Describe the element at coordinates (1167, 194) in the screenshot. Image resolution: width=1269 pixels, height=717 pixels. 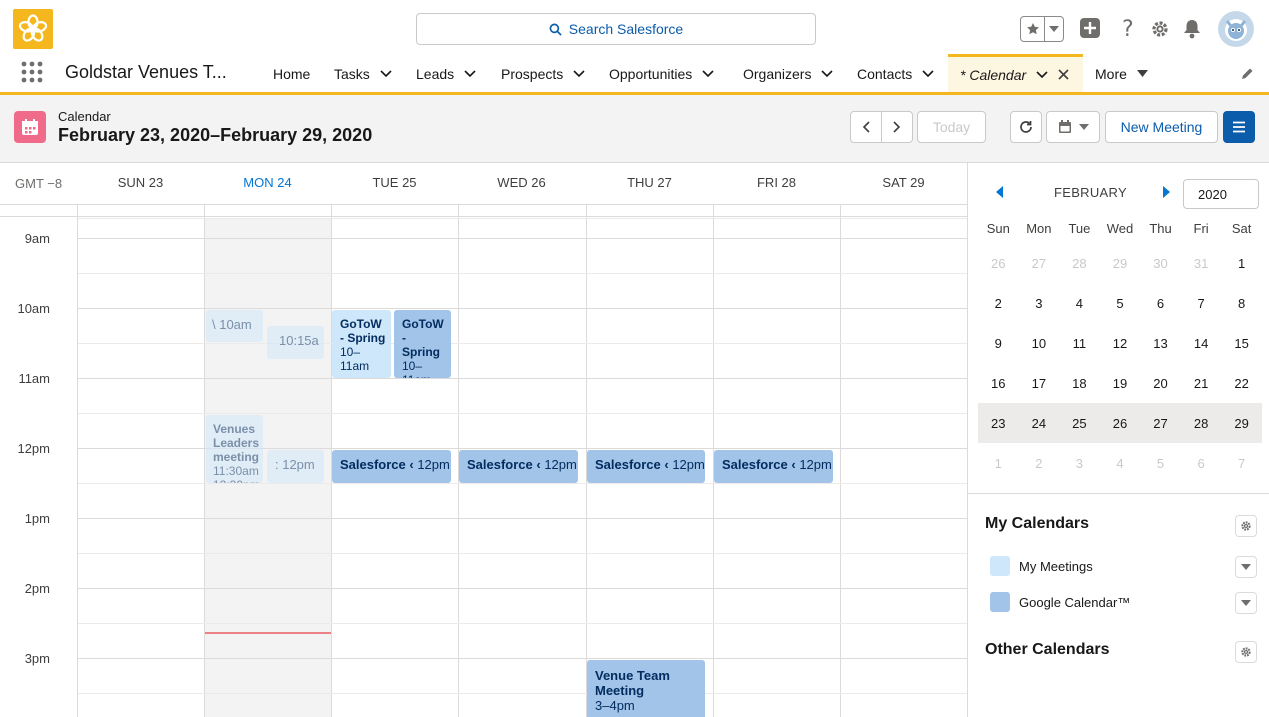
I see `next-month-icon` at that location.